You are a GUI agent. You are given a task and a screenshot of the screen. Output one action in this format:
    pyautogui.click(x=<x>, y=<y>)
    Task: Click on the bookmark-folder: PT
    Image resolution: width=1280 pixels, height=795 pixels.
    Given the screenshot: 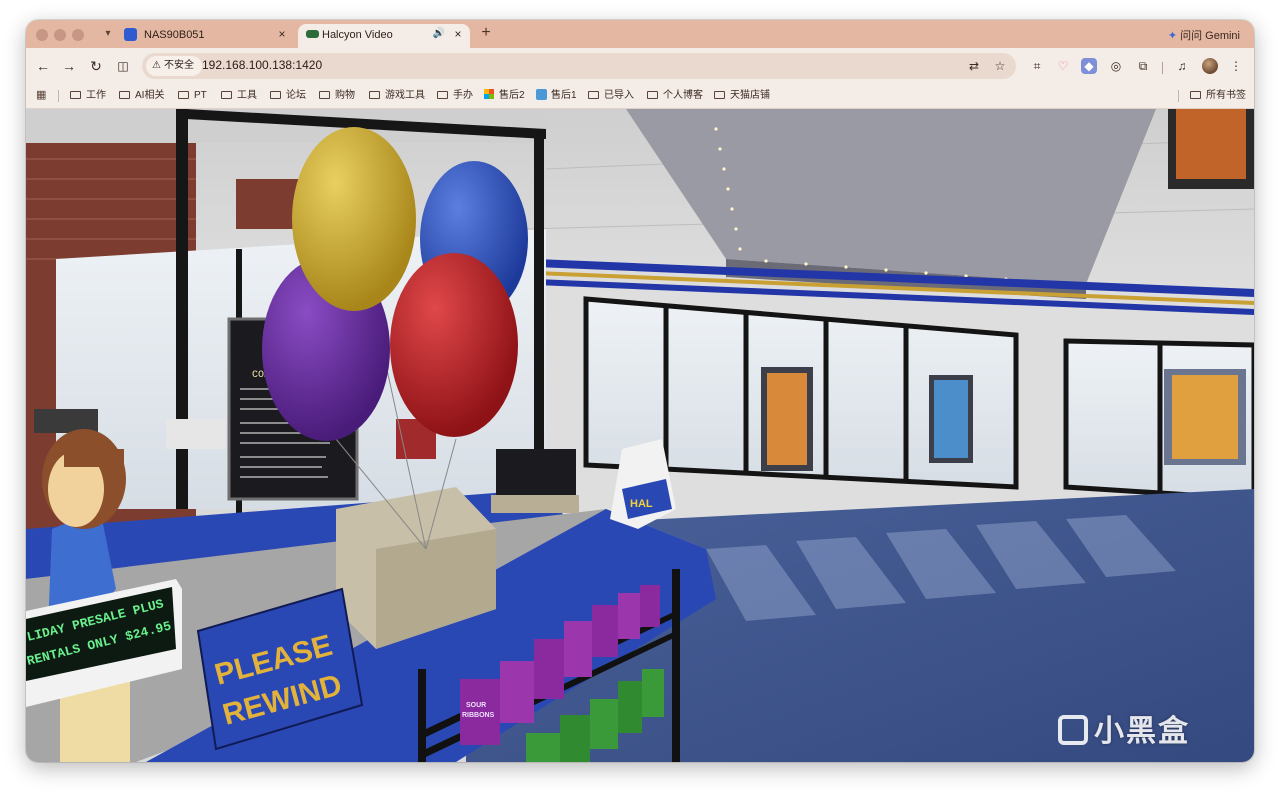 What is the action you would take?
    pyautogui.click(x=192, y=96)
    